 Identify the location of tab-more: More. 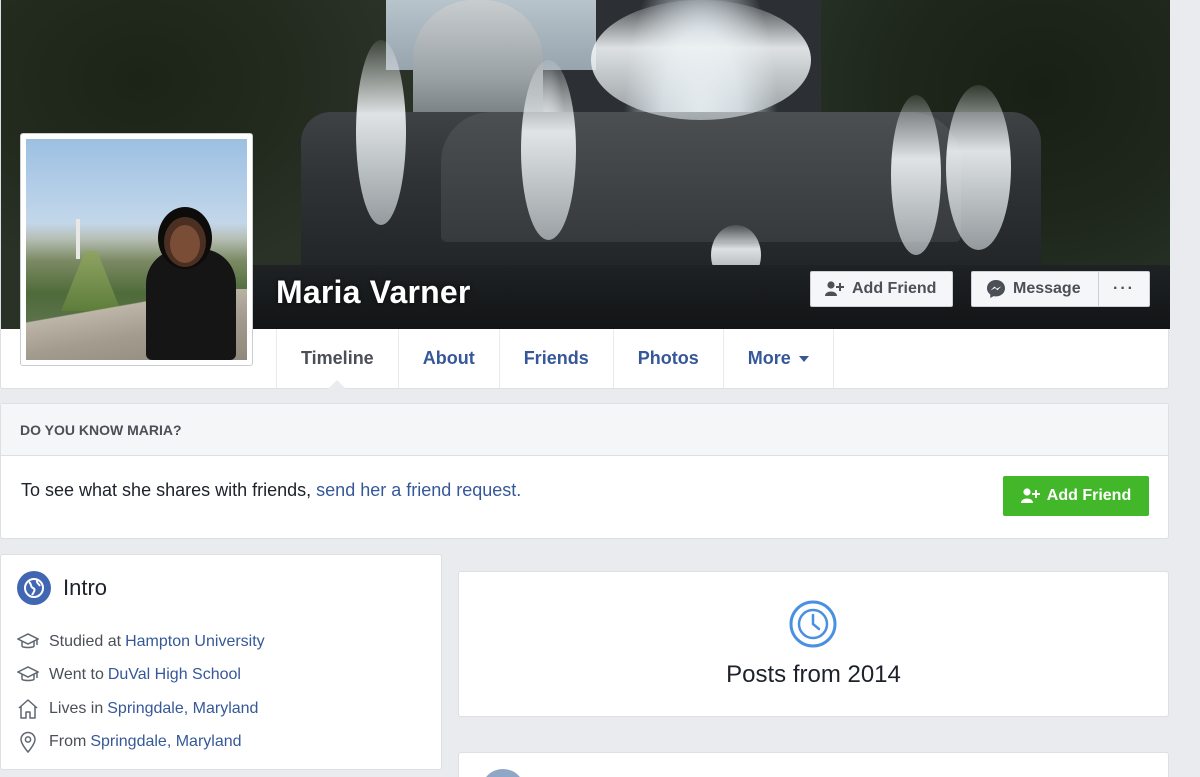
(779, 358).